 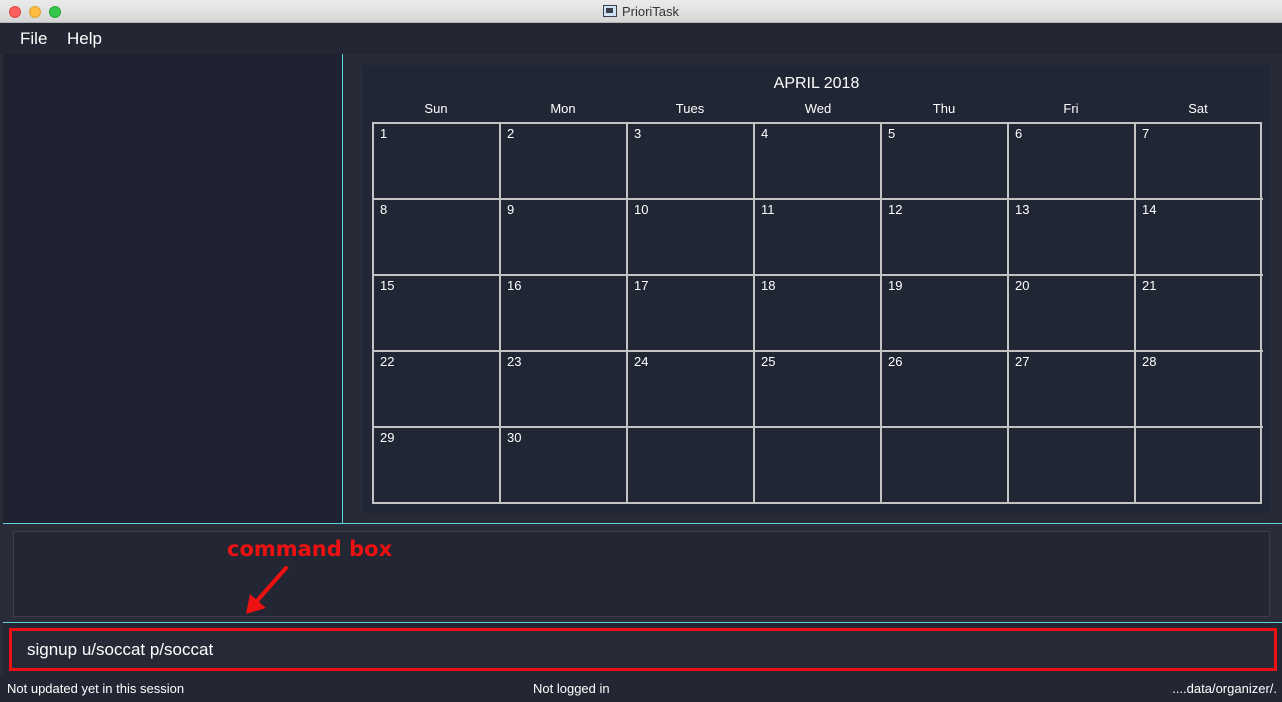 I want to click on day-number: 20, so click(x=1022, y=285).